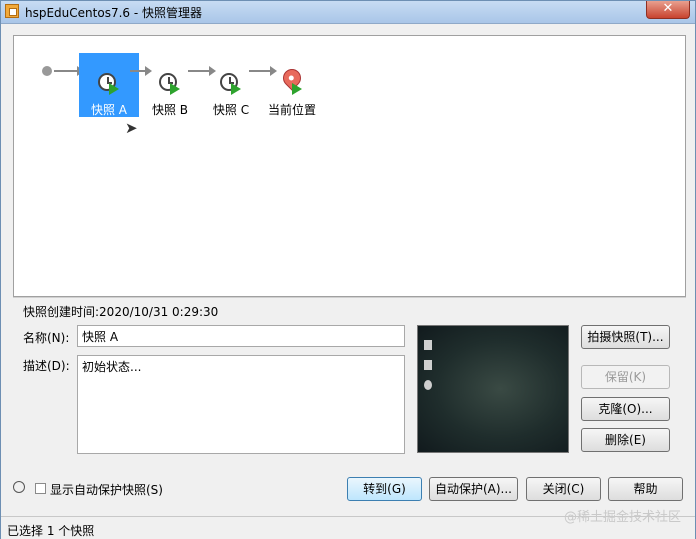 The height and width of the screenshot is (539, 696). What do you see at coordinates (668, 10) in the screenshot?
I see `close-window-button: ✕` at bounding box center [668, 10].